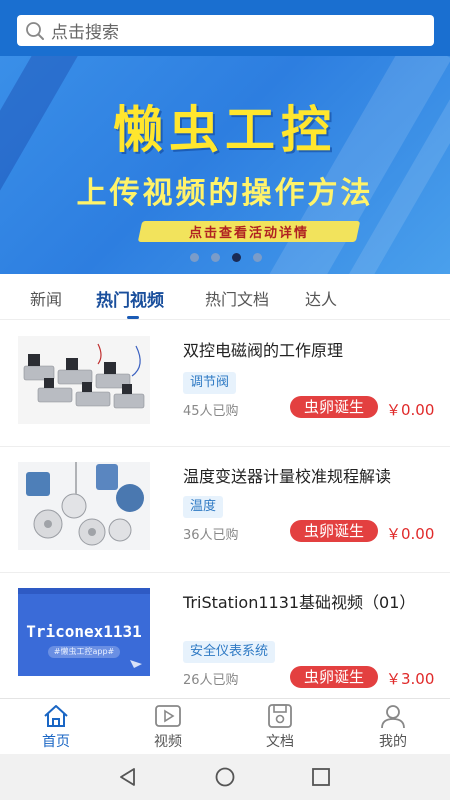  I want to click on banner-title: 懒虫工控, so click(225, 129).